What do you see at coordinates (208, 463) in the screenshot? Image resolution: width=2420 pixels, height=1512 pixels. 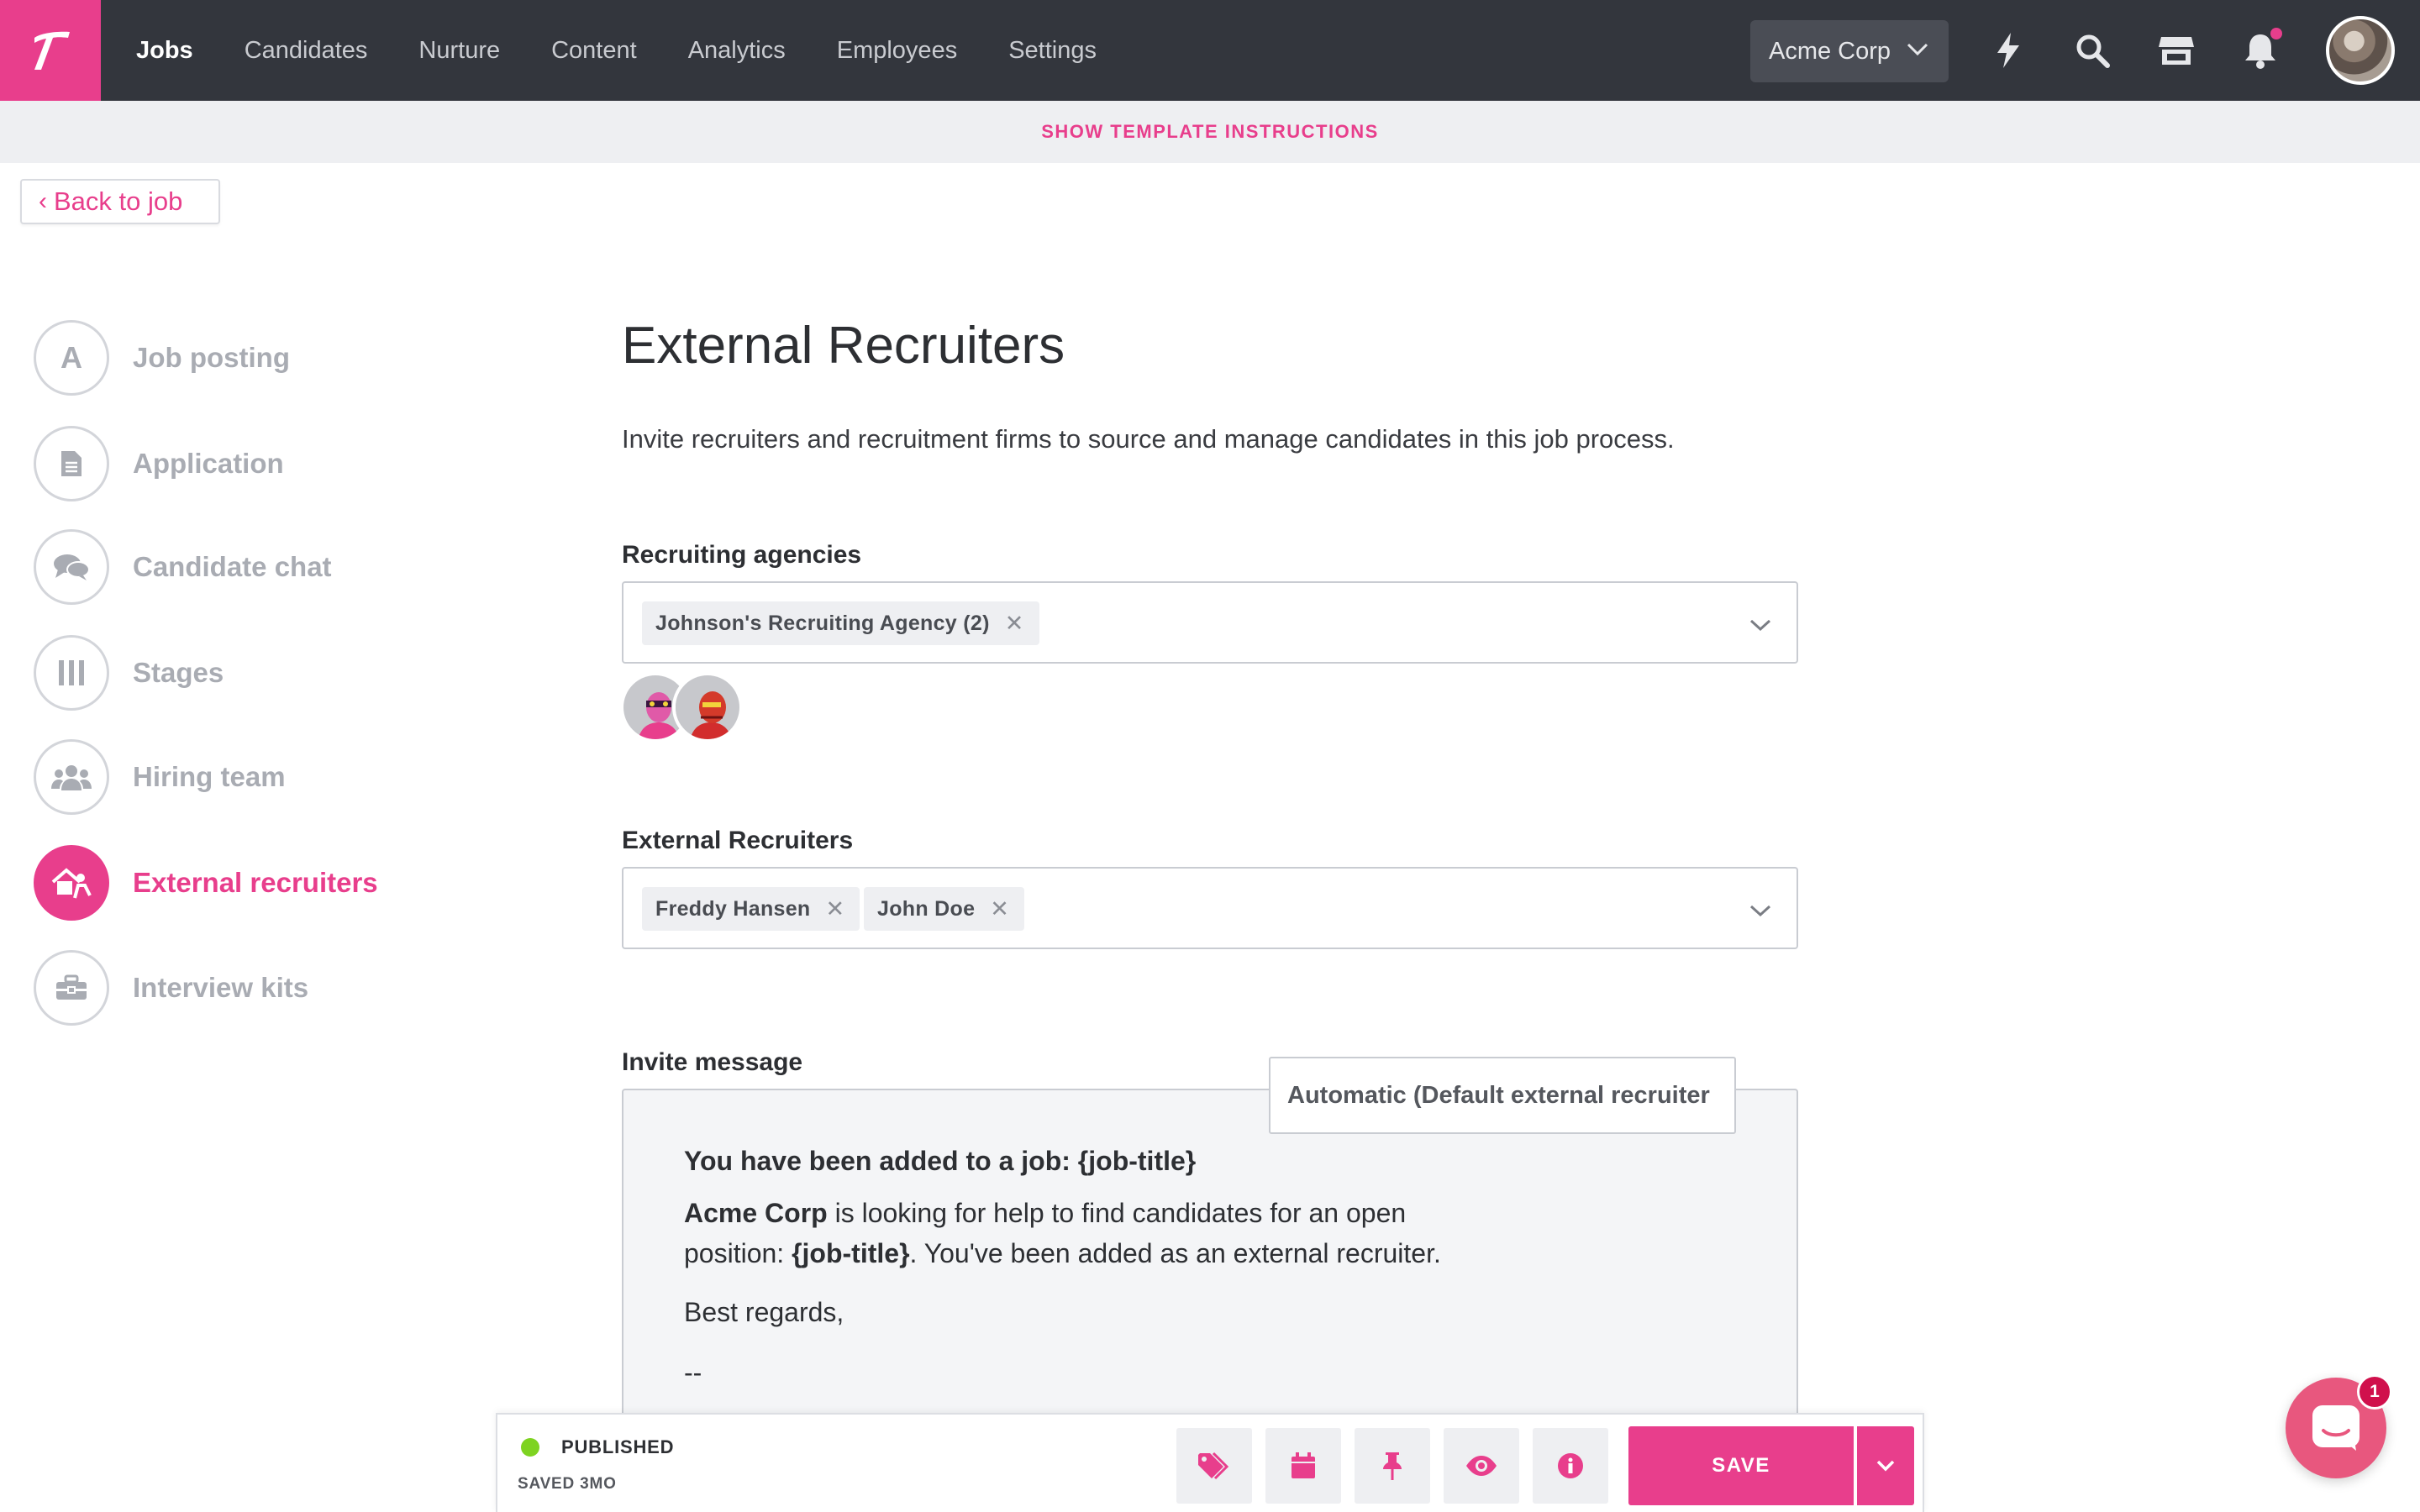 I see `step-label: Application` at bounding box center [208, 463].